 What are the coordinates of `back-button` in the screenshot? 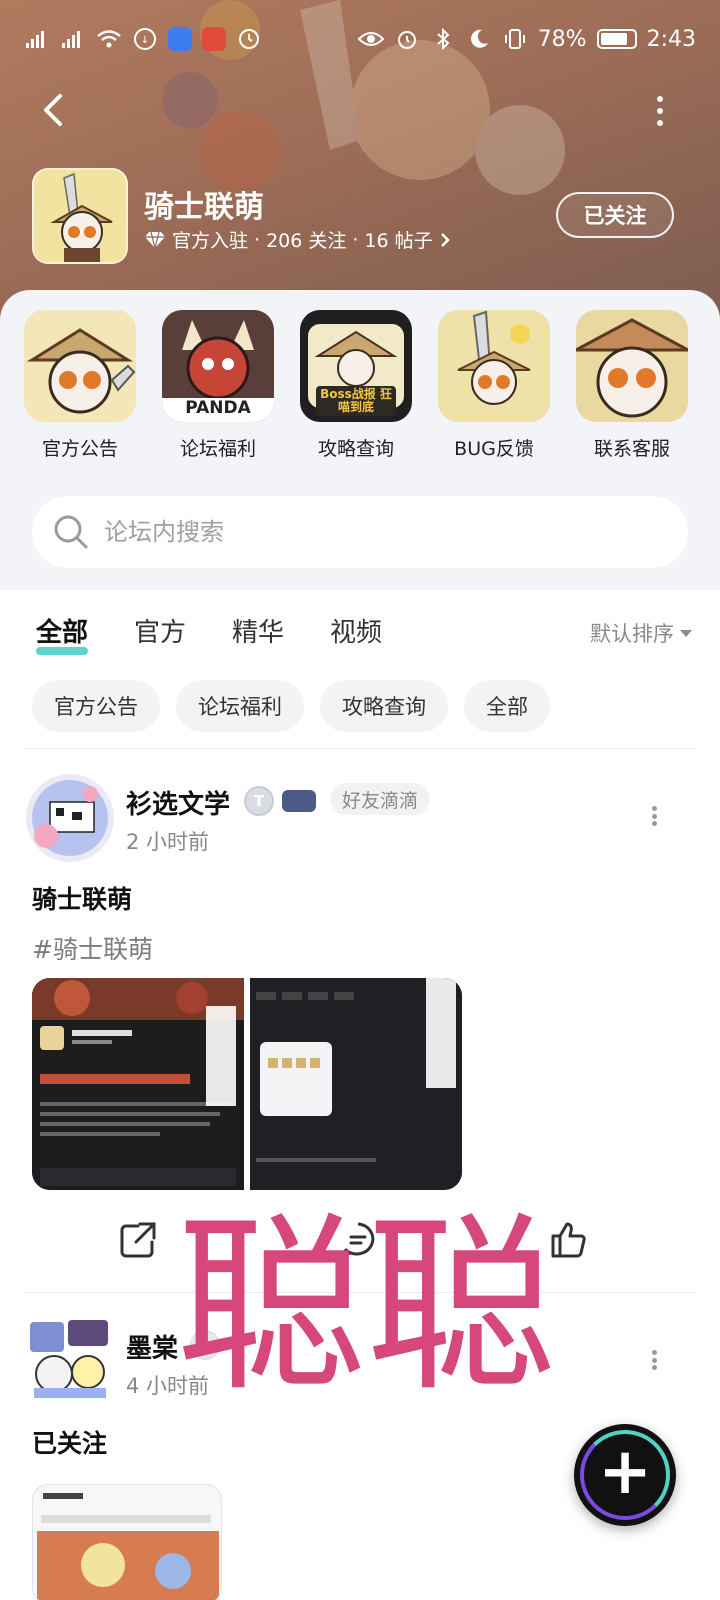 It's located at (54, 110).